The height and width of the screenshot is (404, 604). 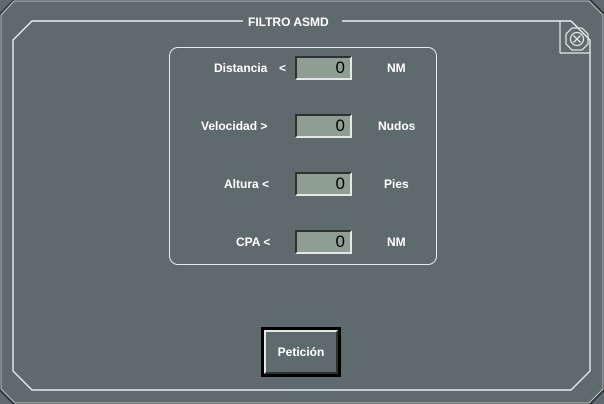 I want to click on distance-unit: NM, so click(x=396, y=68).